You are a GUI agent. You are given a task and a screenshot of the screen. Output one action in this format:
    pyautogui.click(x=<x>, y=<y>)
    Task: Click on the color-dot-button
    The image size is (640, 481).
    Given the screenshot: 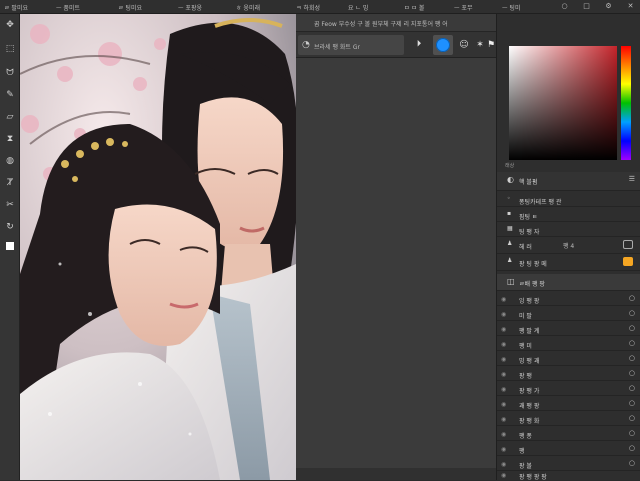 What is the action you would take?
    pyautogui.click(x=443, y=45)
    